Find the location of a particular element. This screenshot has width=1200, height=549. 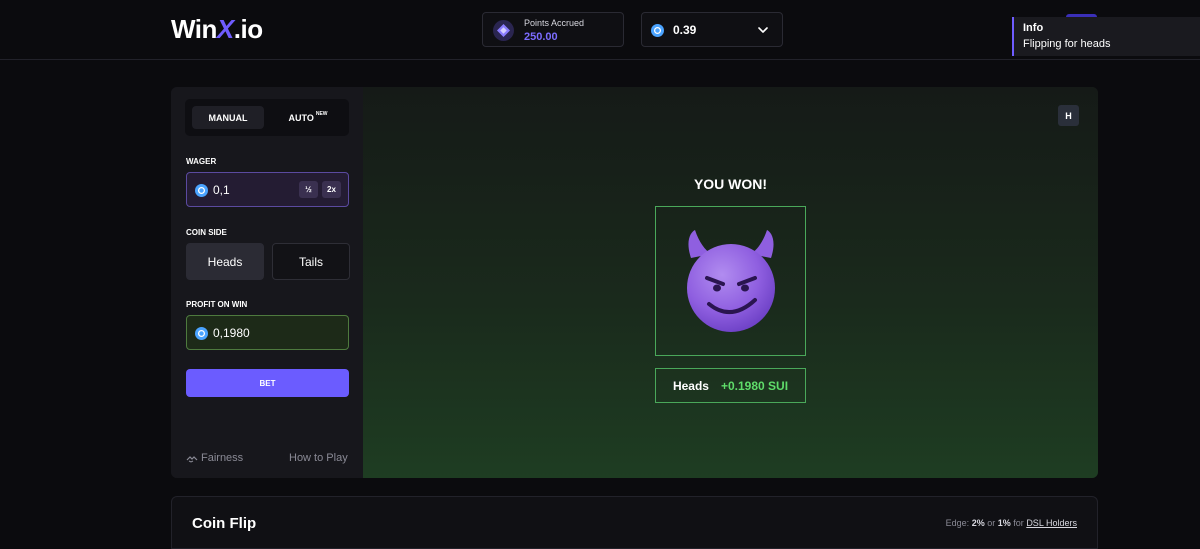

logo: Win X .io is located at coordinates (217, 29).